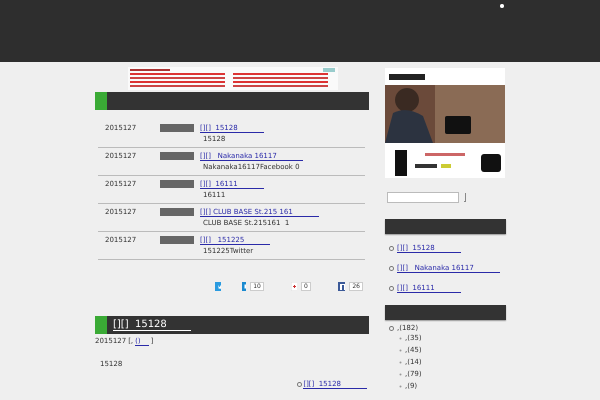 The height and width of the screenshot is (400, 600). What do you see at coordinates (152, 325) in the screenshot?
I see `article-title: [][] 15128` at bounding box center [152, 325].